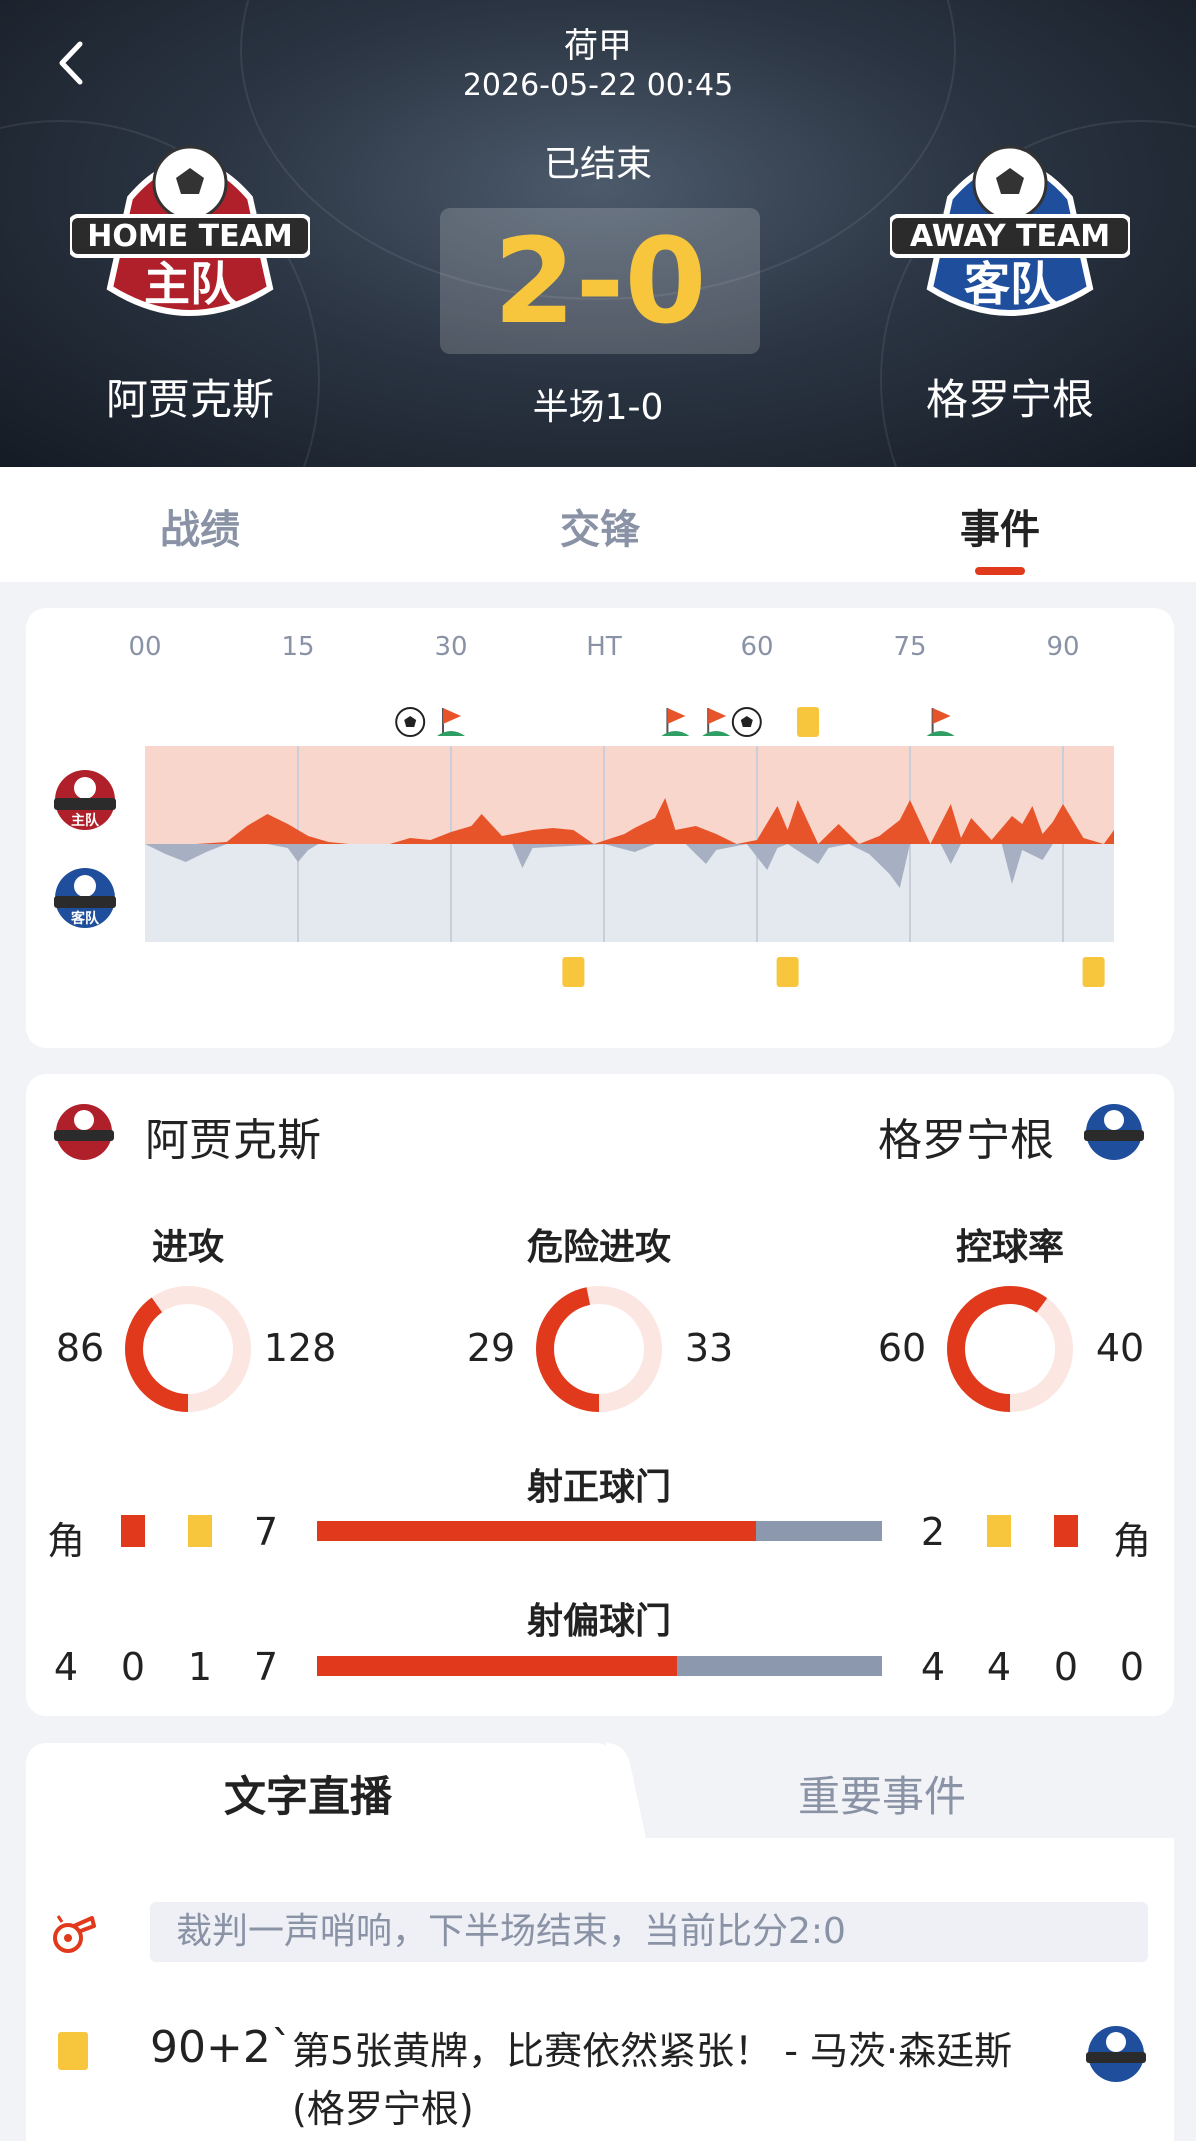 The width and height of the screenshot is (1196, 2141). What do you see at coordinates (85, 898) in the screenshot?
I see `away-mini-crest: 客队` at bounding box center [85, 898].